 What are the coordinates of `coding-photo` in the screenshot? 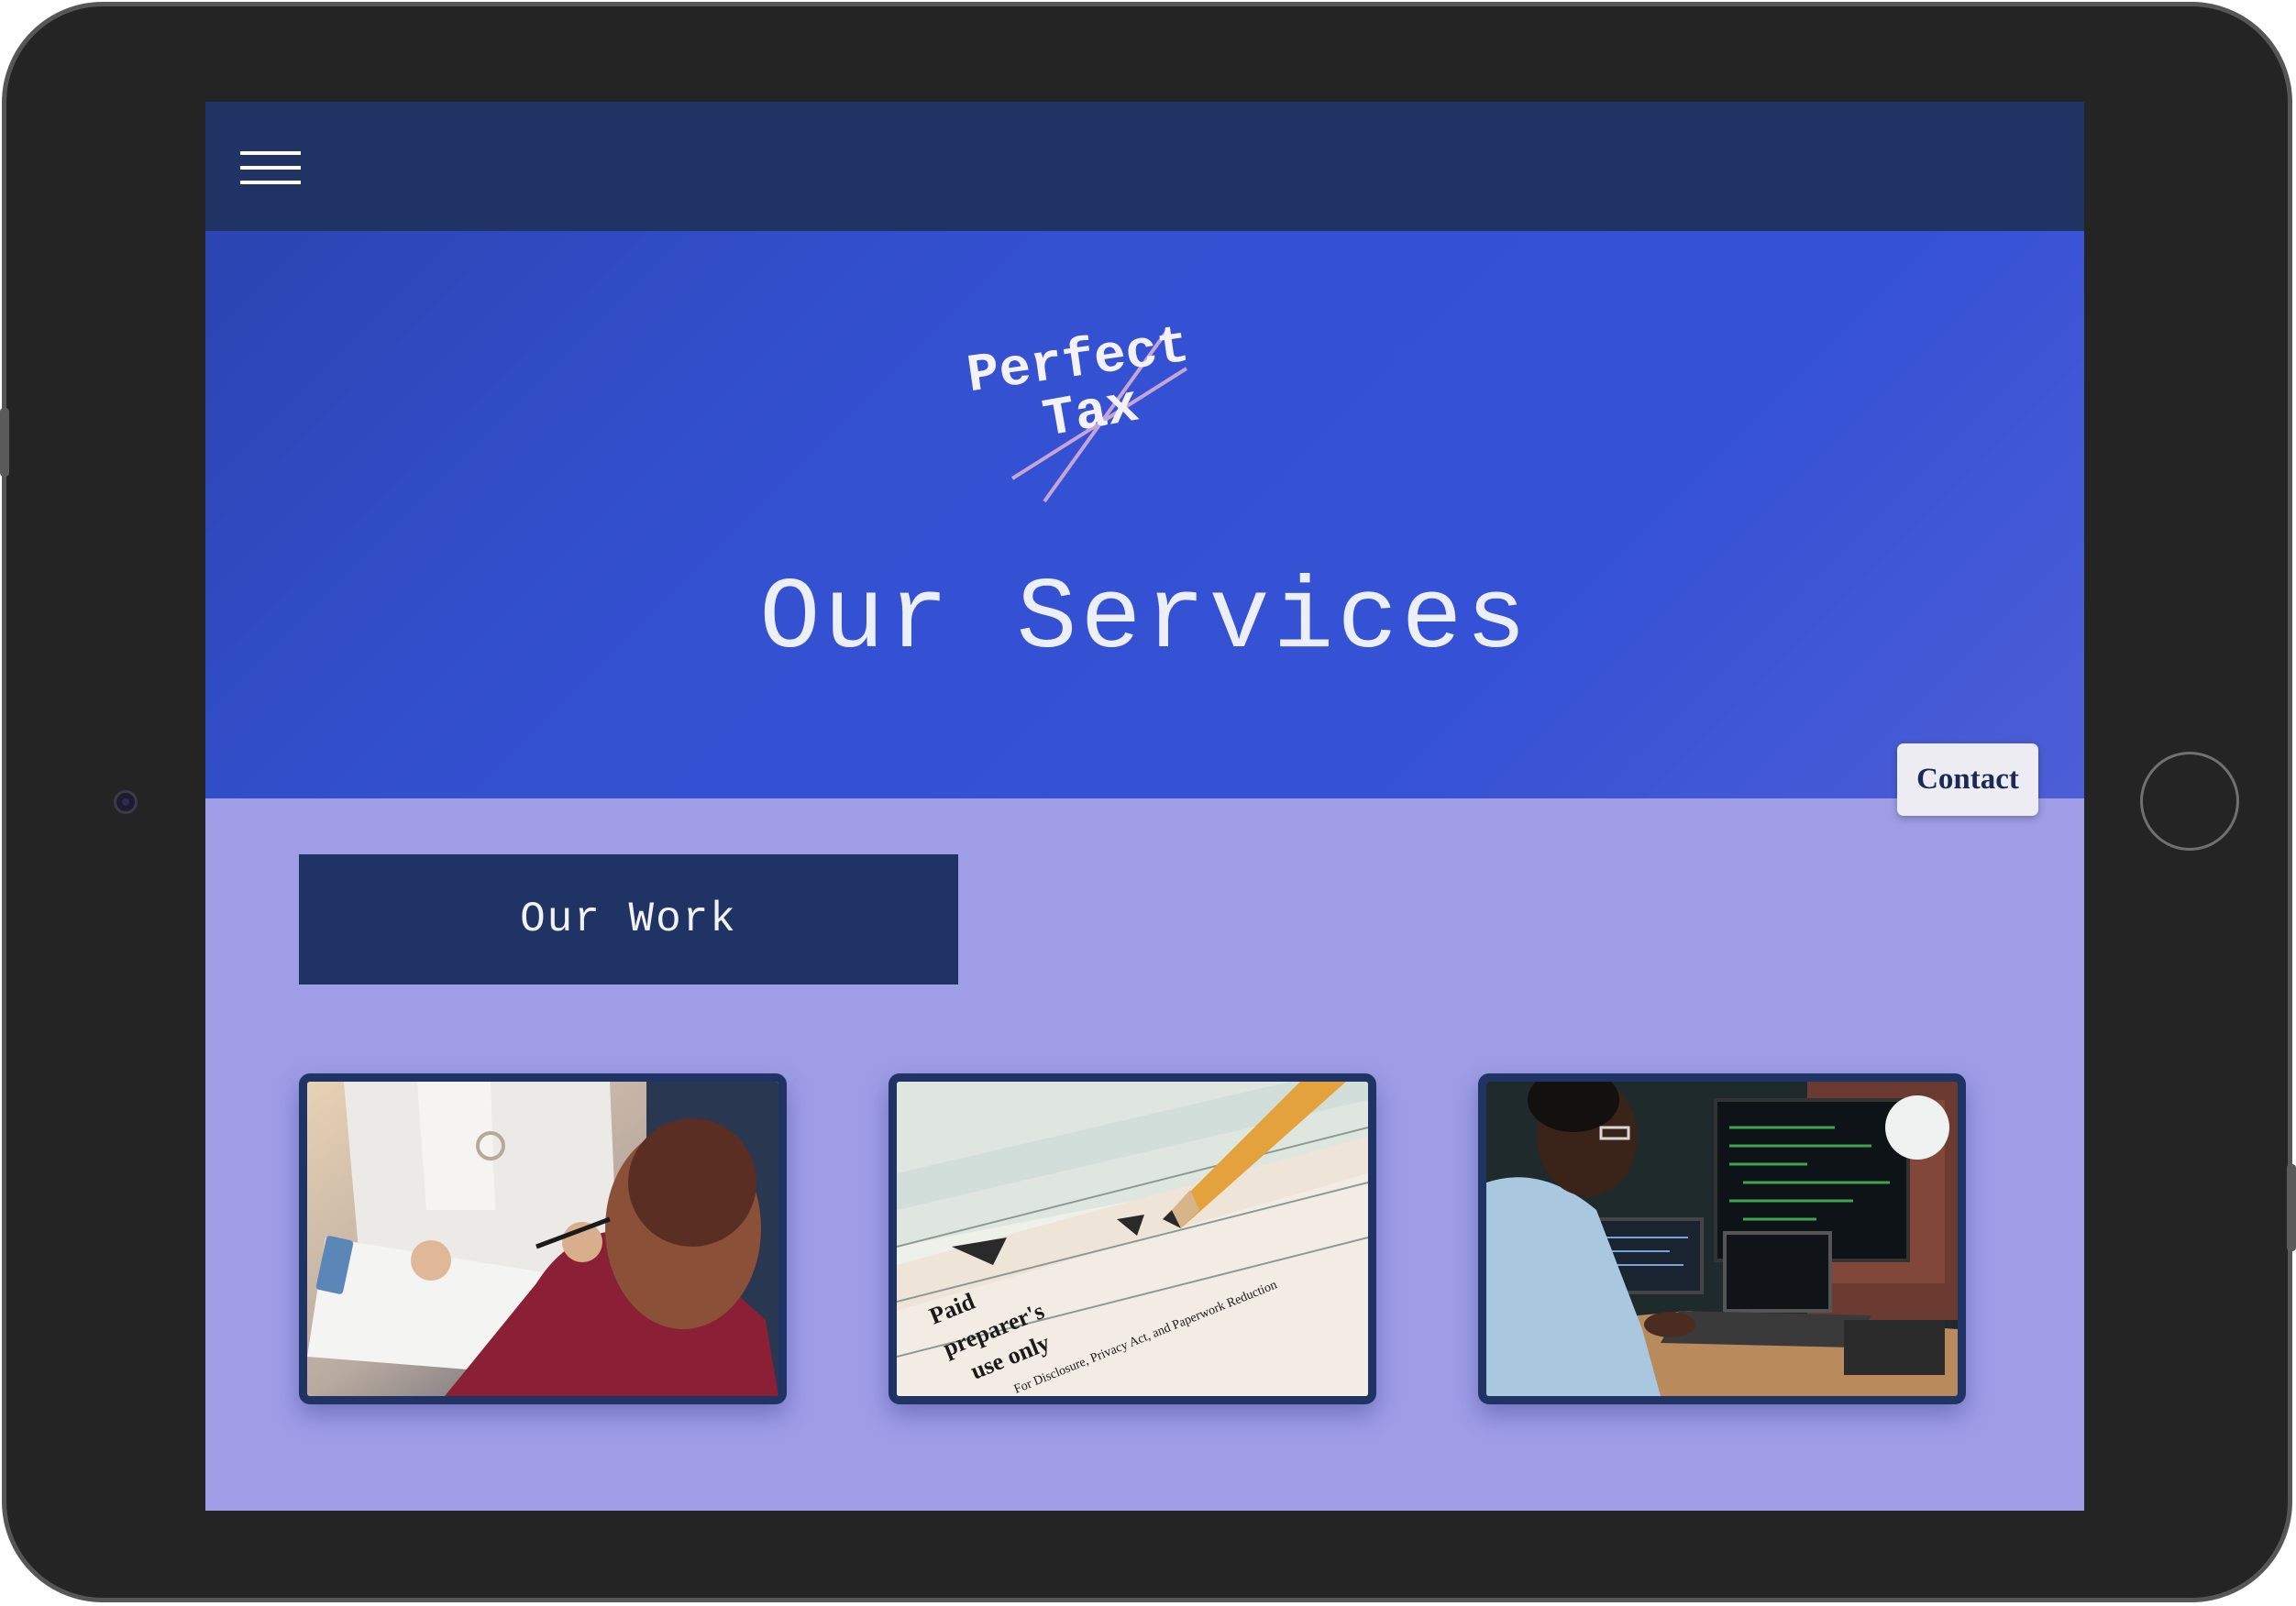 It's located at (1722, 1239).